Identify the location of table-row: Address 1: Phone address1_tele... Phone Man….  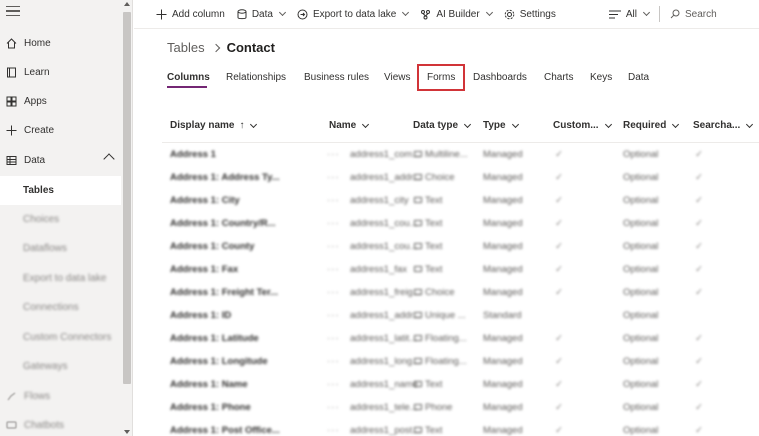
(460, 407).